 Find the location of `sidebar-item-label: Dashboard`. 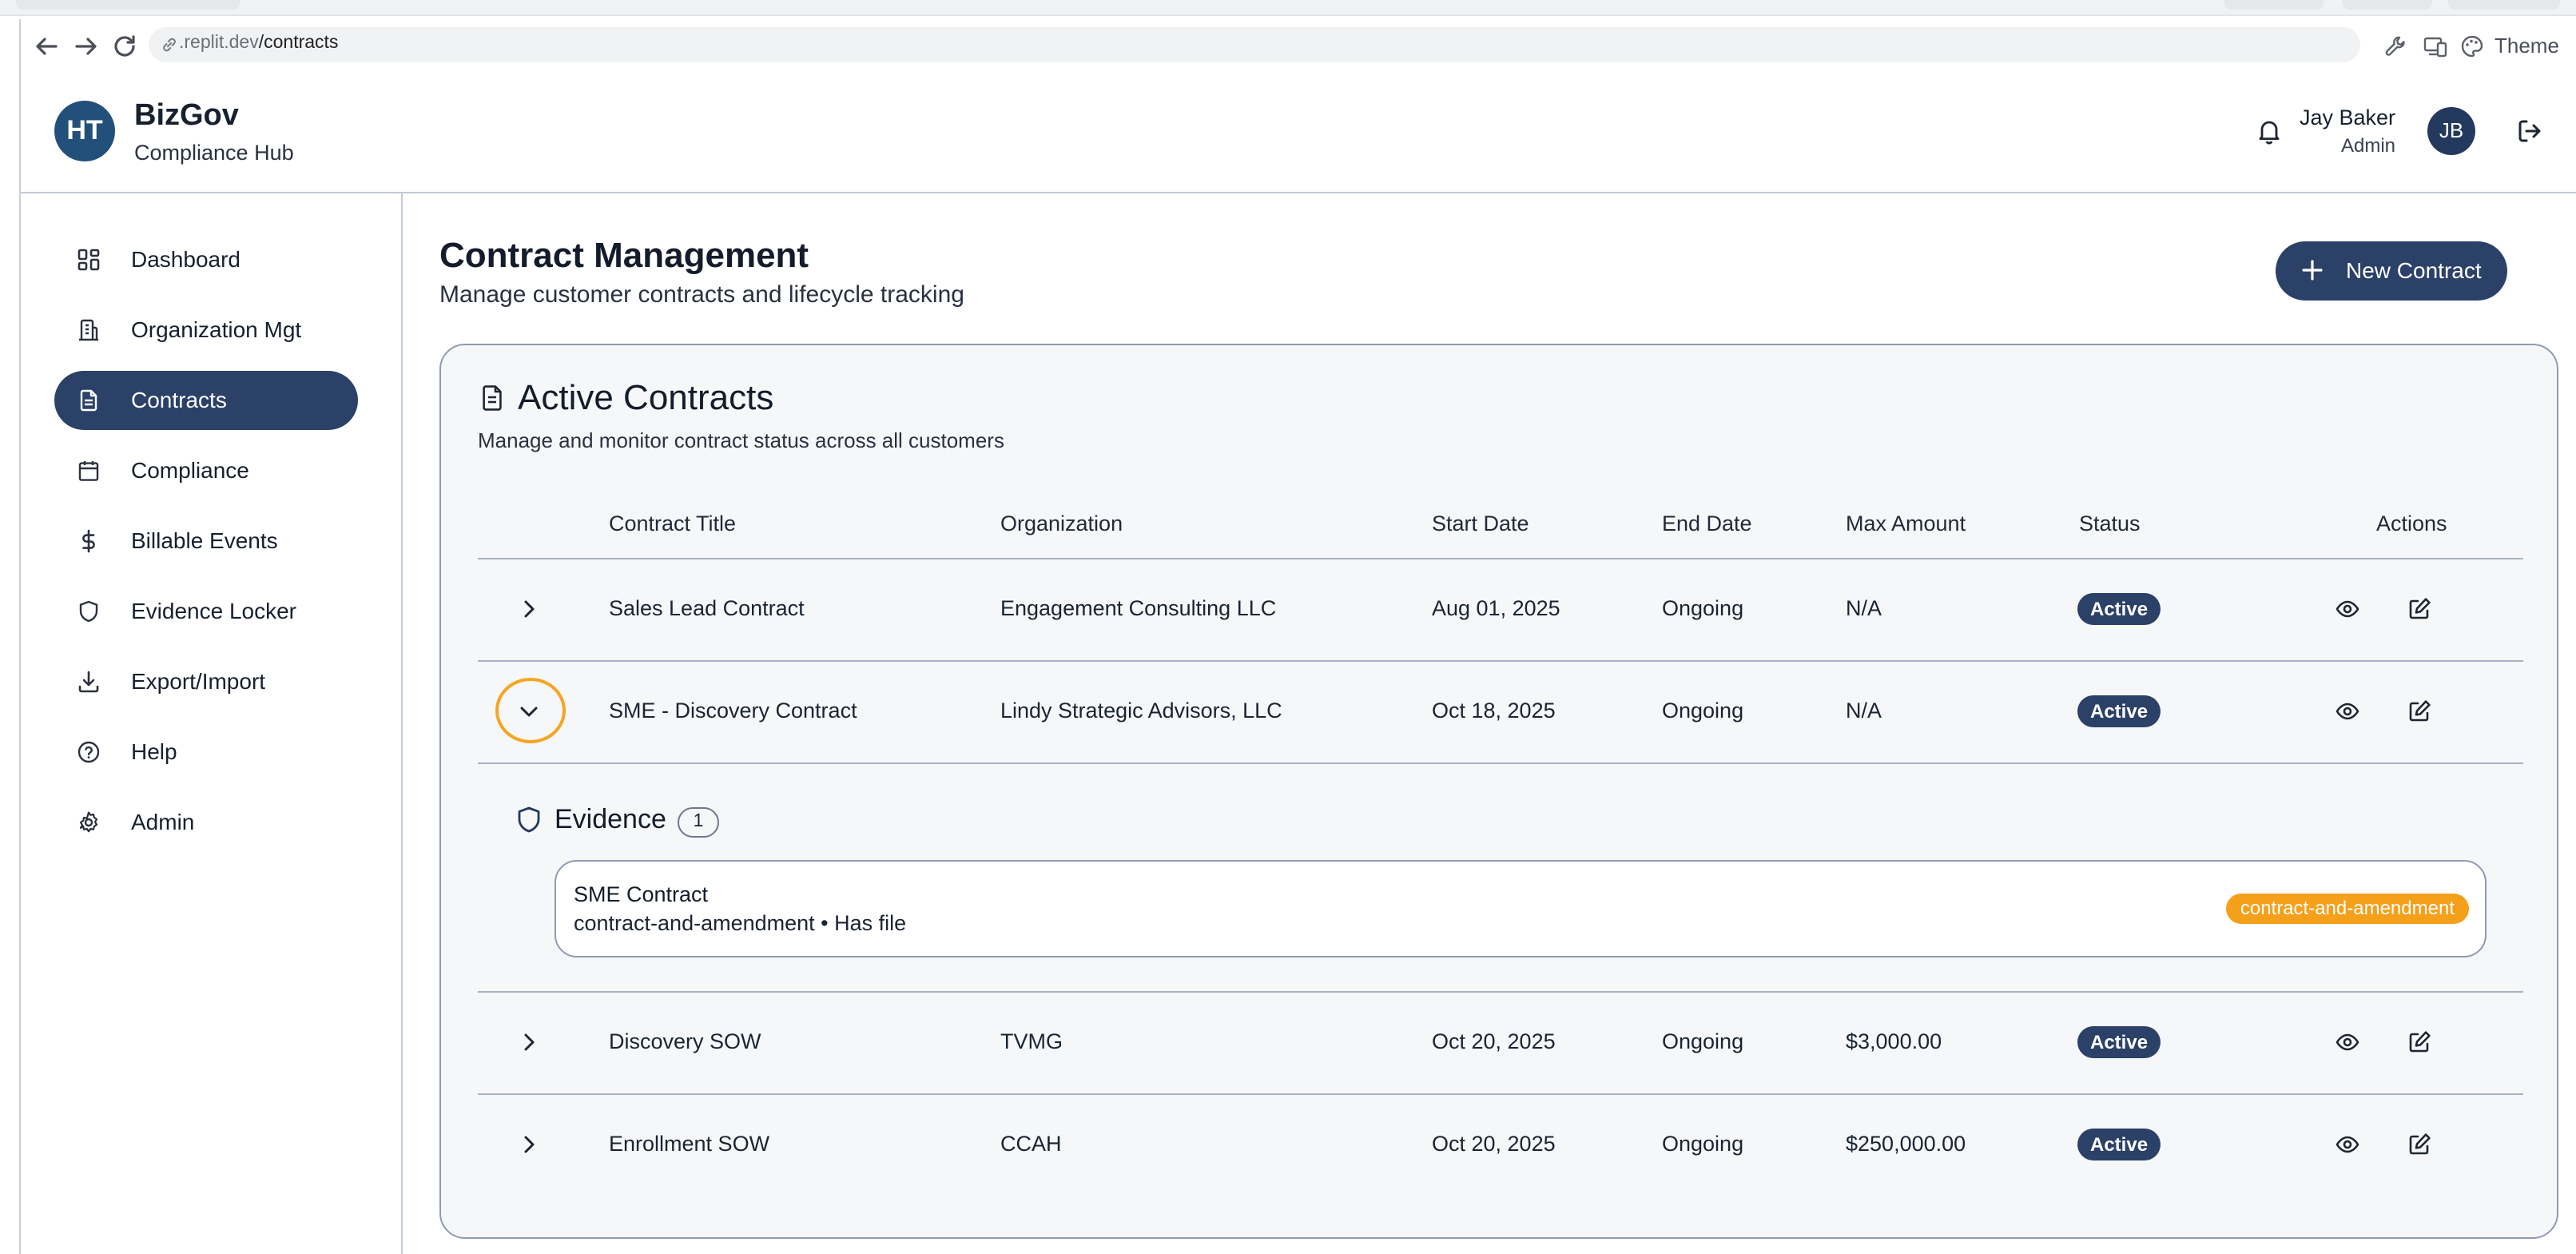

sidebar-item-label: Dashboard is located at coordinates (186, 259).